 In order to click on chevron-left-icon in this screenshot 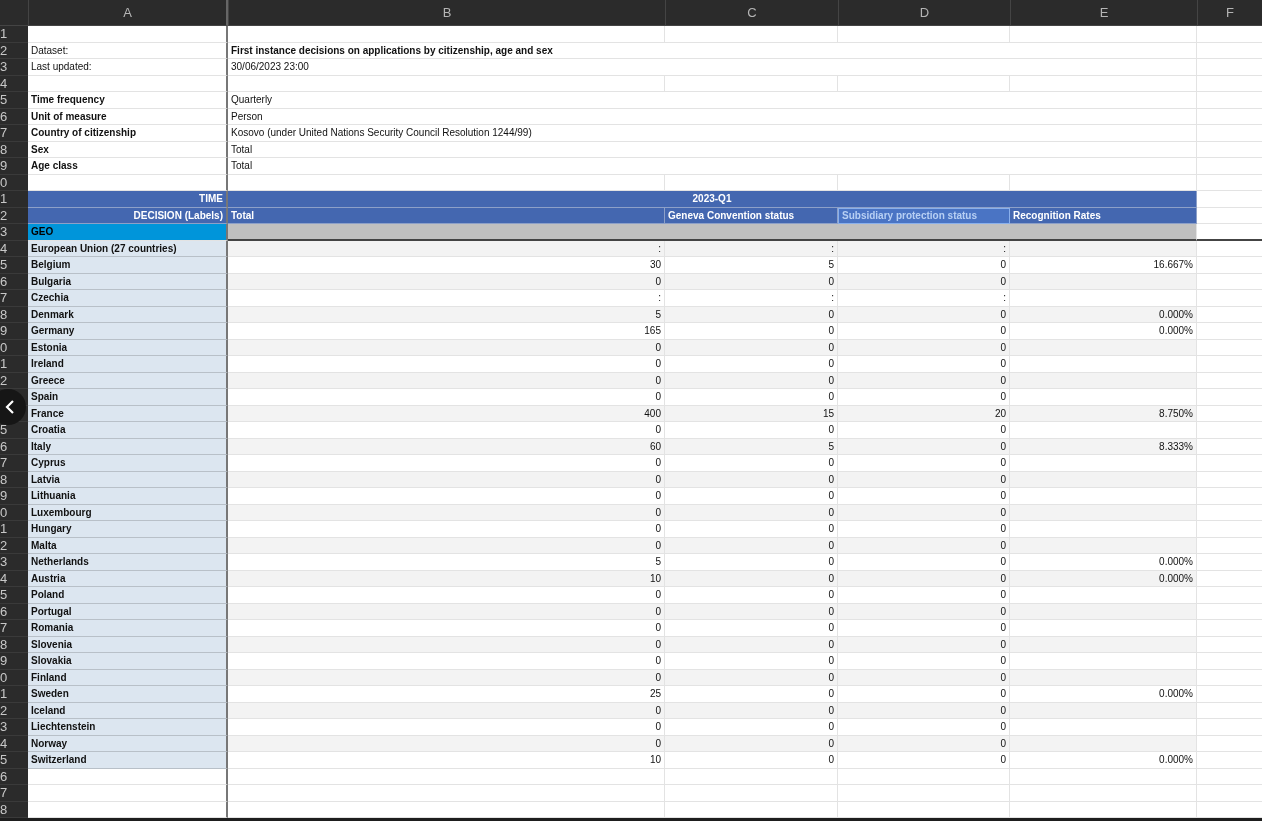, I will do `click(10, 407)`.